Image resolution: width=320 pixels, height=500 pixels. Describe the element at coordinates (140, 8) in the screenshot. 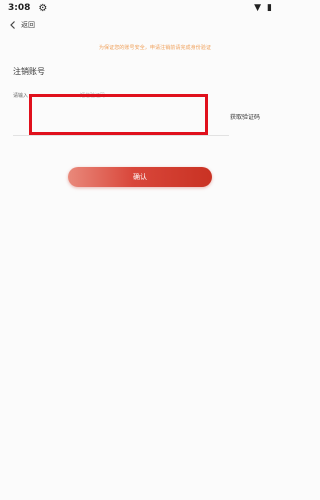

I see `status-bar: 3:08 ⚙ ▼ ▮` at that location.